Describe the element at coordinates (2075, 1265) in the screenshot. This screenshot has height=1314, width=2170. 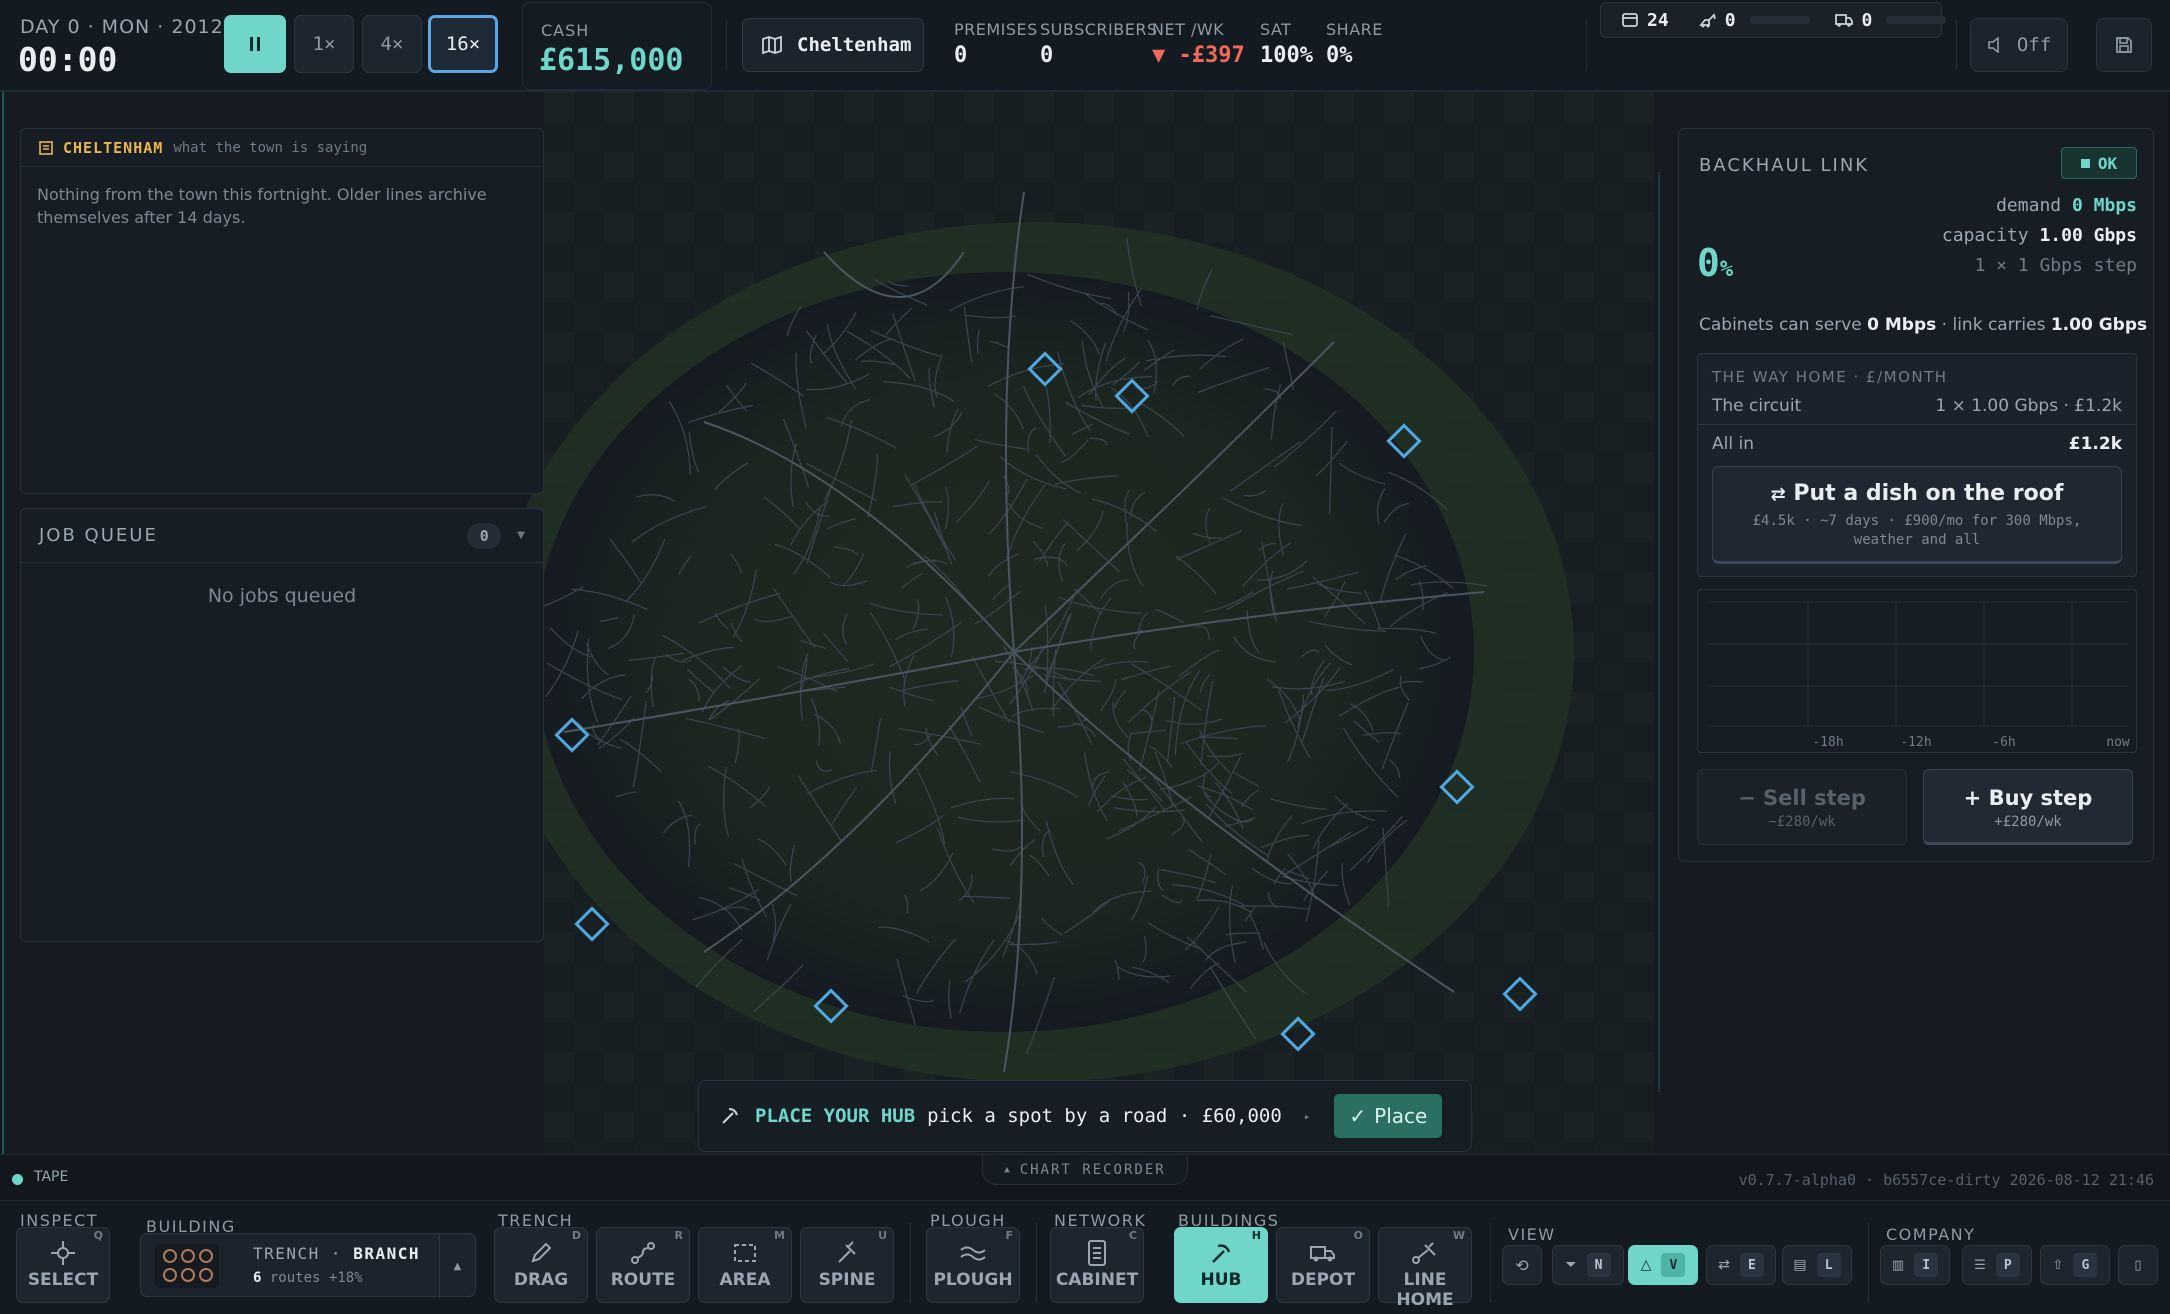
I see `company-goals-button: ⇧ G` at that location.